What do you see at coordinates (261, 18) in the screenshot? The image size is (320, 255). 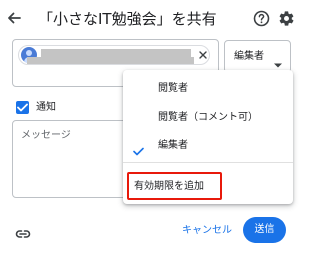 I see `help-icon` at bounding box center [261, 18].